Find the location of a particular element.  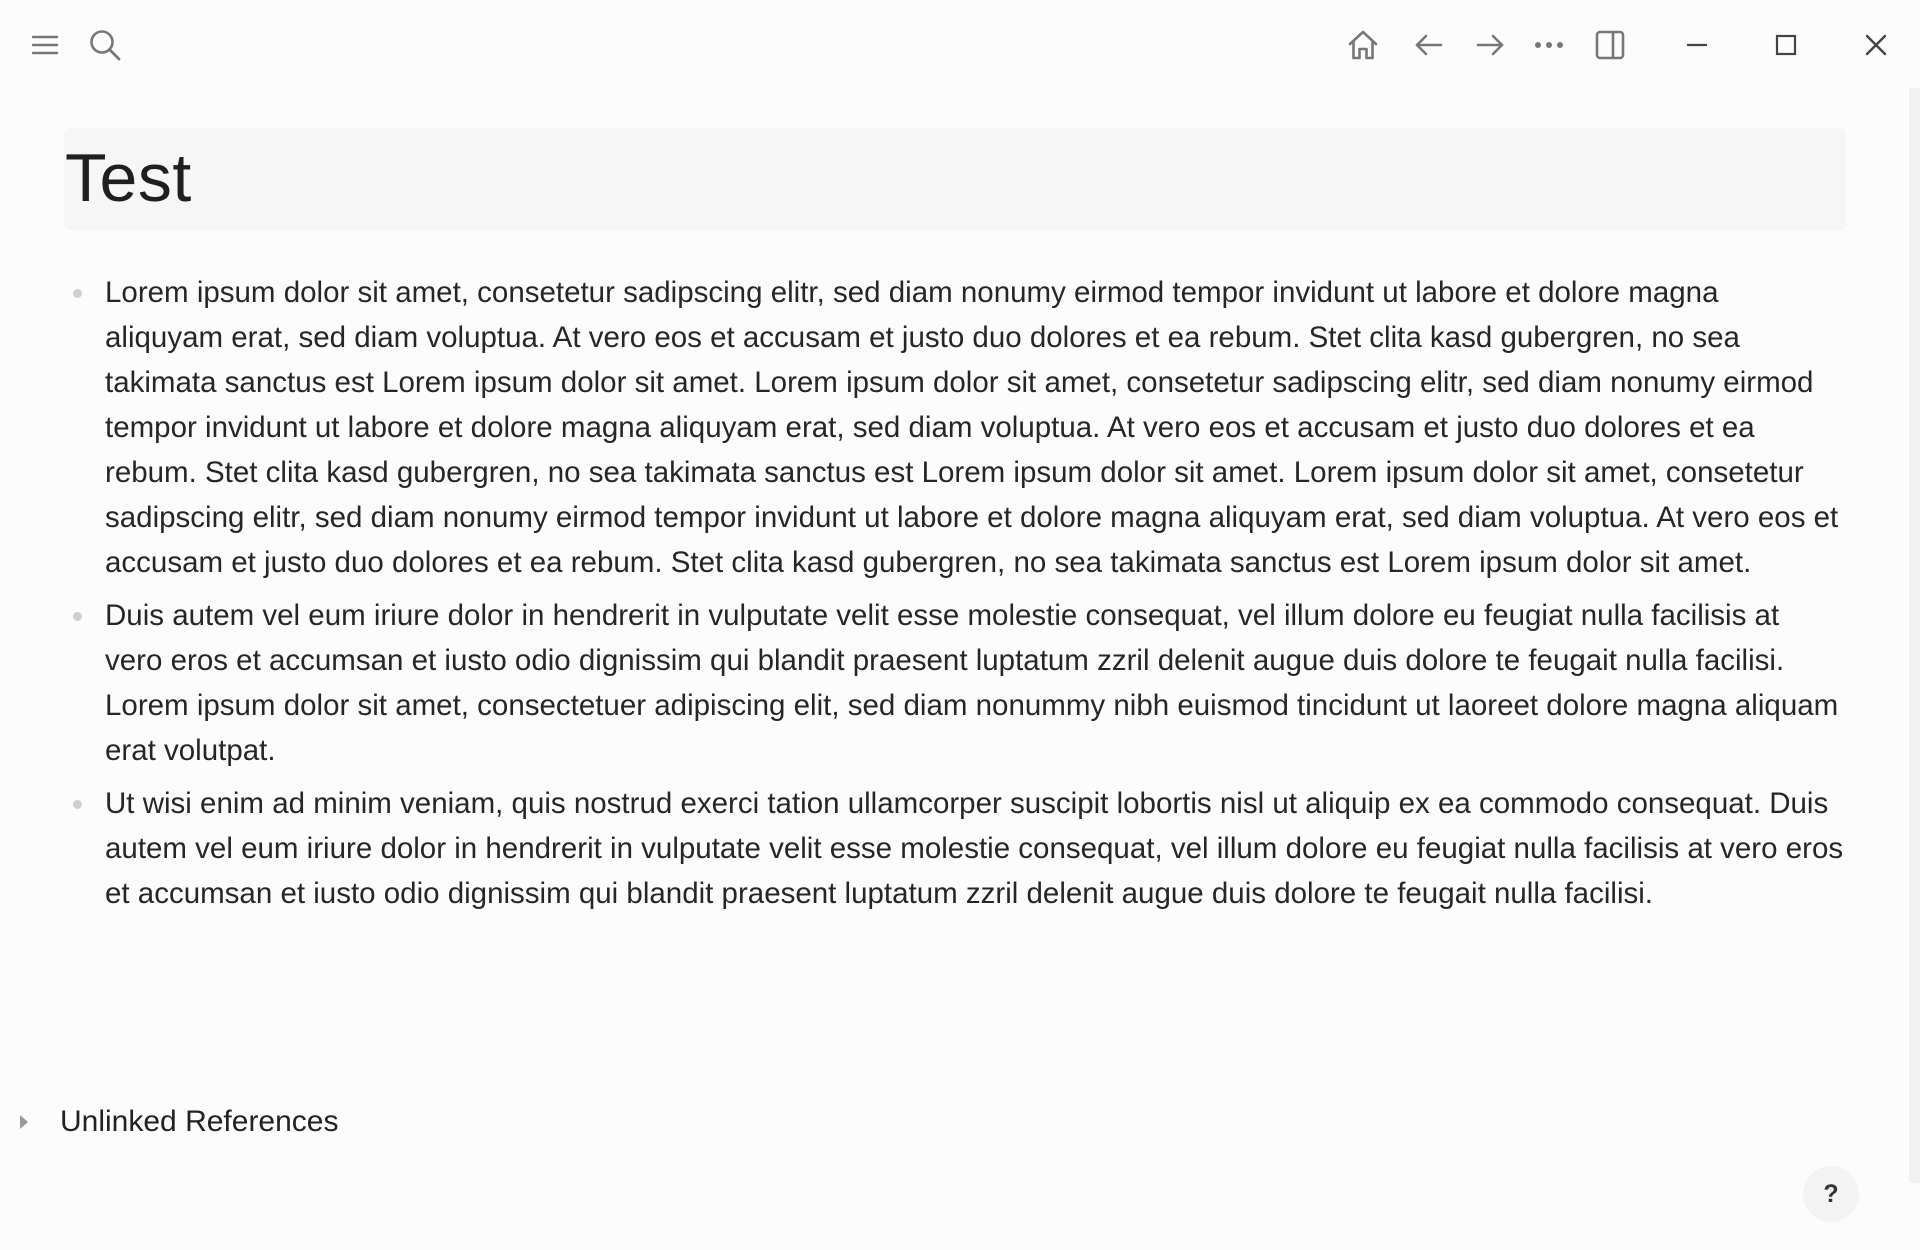

help-button: ? is located at coordinates (1831, 1194).